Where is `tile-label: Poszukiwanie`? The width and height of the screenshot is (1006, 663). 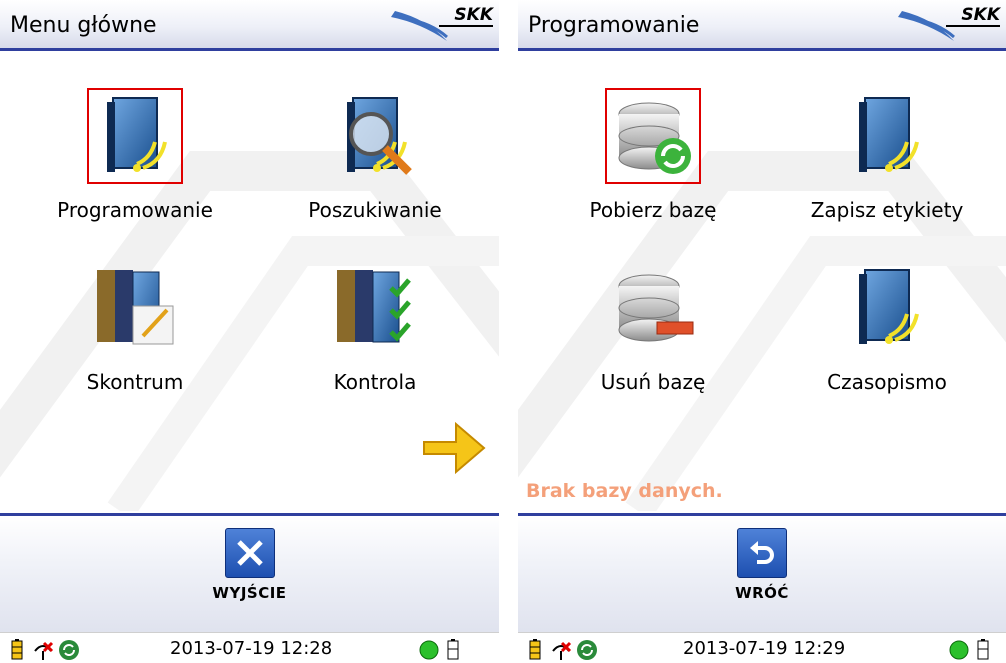
tile-label: Poszukiwanie is located at coordinates (375, 210).